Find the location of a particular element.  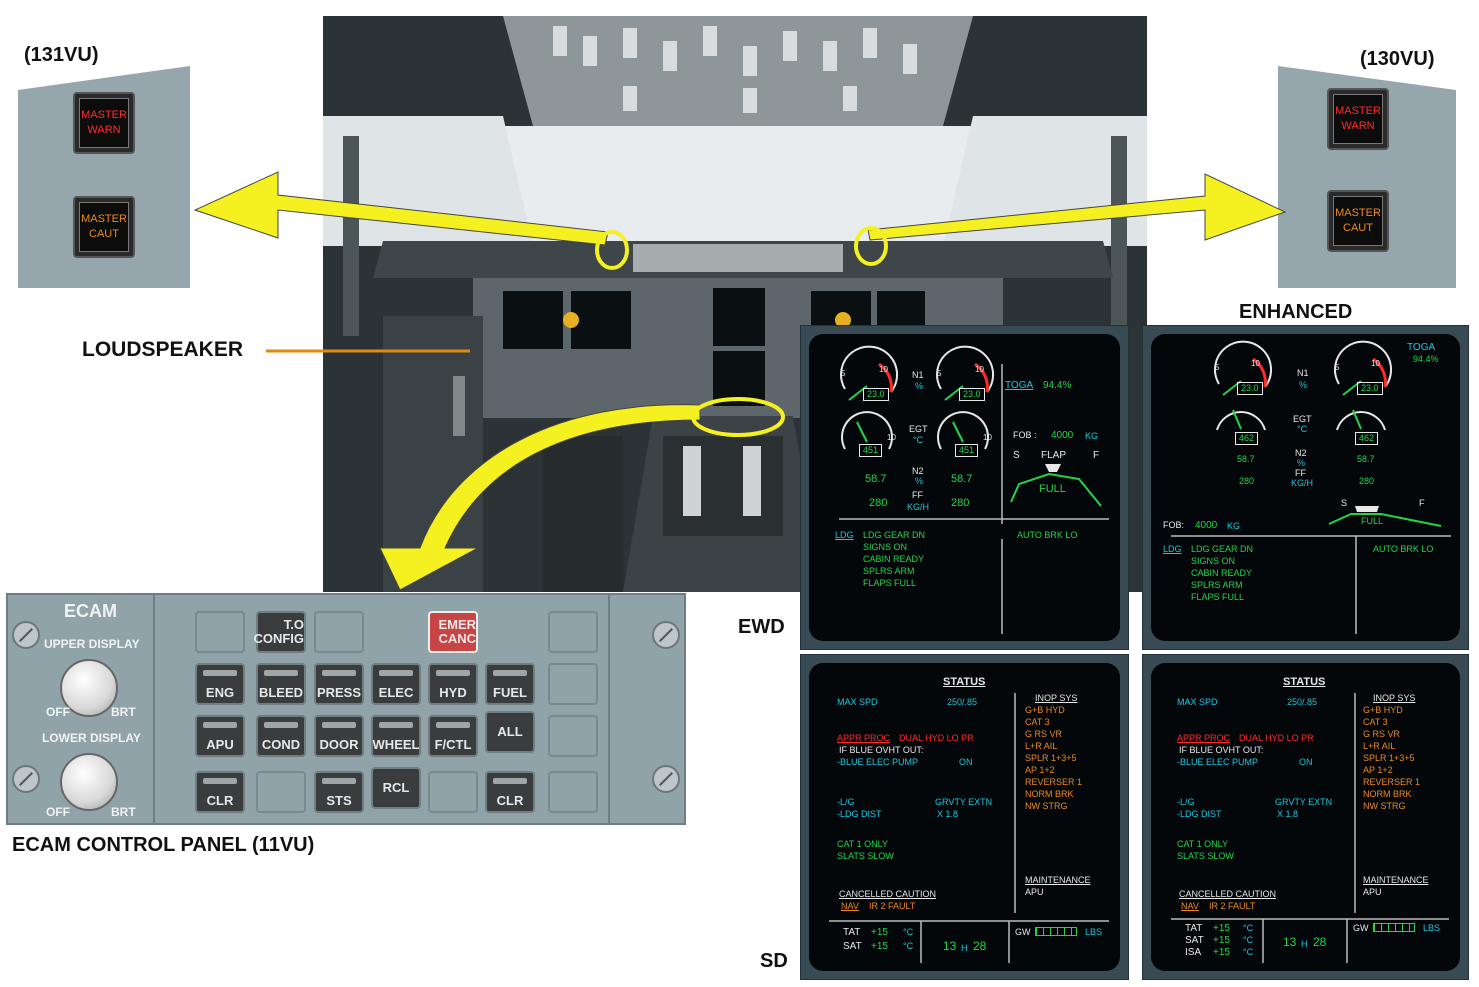

sd-std-inop-6: REVERSER 1 is located at coordinates (1054, 782).